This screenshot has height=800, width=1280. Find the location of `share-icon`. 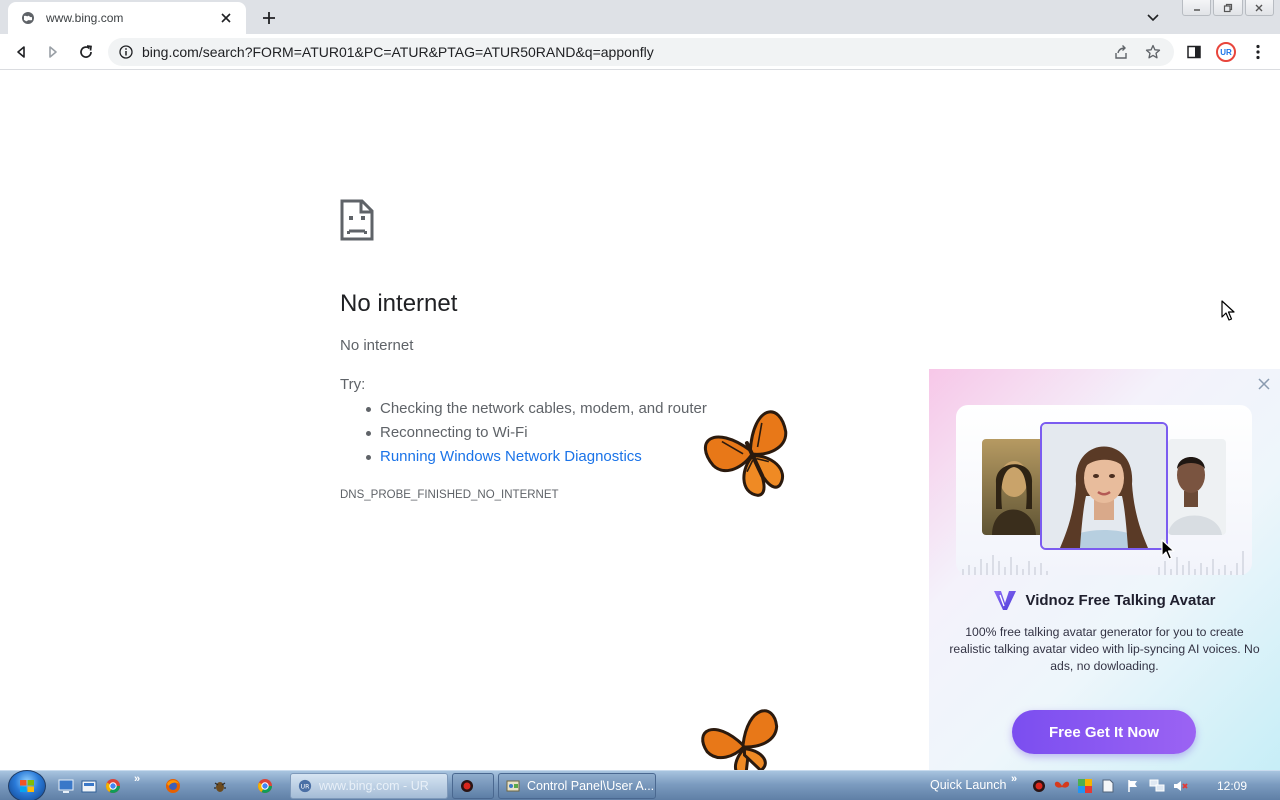

share-icon is located at coordinates (1121, 52).